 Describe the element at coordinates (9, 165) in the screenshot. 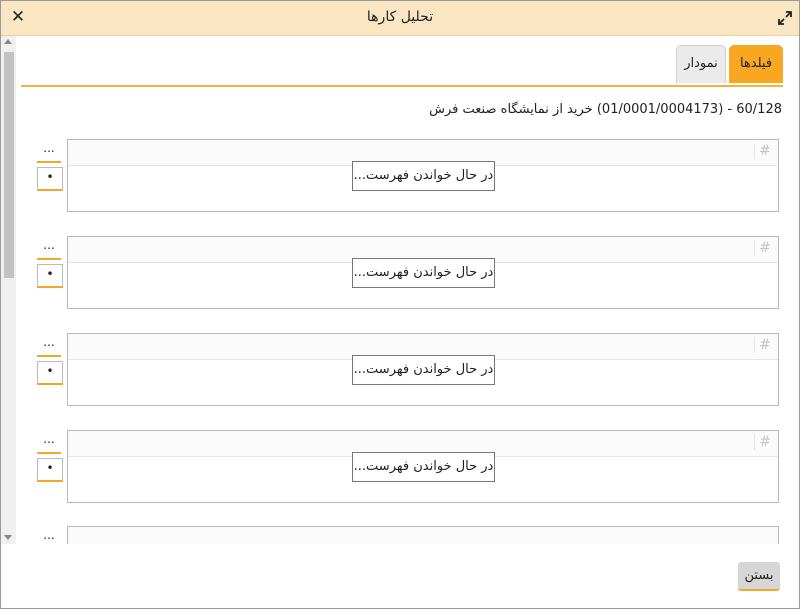

I see `scroll-thumb` at that location.